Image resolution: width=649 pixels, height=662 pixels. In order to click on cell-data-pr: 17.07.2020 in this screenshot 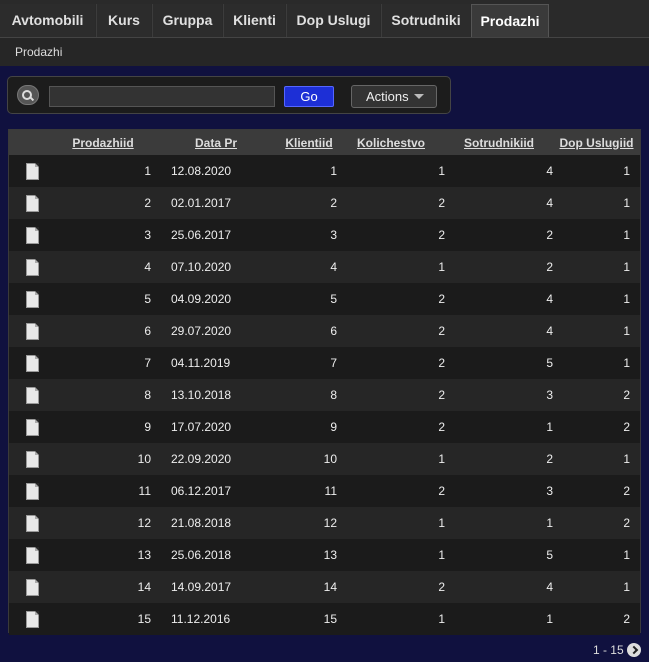, I will do `click(201, 427)`.